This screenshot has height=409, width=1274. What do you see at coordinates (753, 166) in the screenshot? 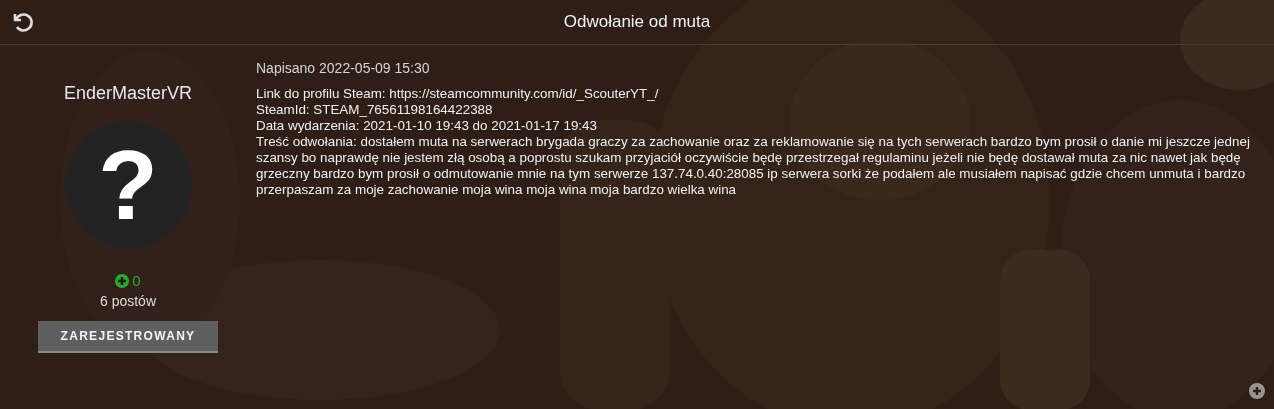
I see `post-text-line: Treść odwołania: dostałem muta na serwerach brygada graczy za zachowanie oraz za reklamowanie się na tych serwerach bardzo bym prosił o danie mi jeszcze jednej szansy bo naprawdę nie jestem złą osobą a poprostu szukam przyjaciół oczywiście będę przestrzegał regulaminu jeżeli nie będę dostawał muta za nic nawet jak będę grzeczny bardzo bym prosił o odmutowanie mnie na tym serwerze 137.74.0.40:28085 ip serwera sorki że podałem ale musiałem napisać gdzie chcem unmuta i bardzo przerpaszam za moje zachowanie moja wina moja wina moja bardzo wielka wina` at bounding box center [753, 166].